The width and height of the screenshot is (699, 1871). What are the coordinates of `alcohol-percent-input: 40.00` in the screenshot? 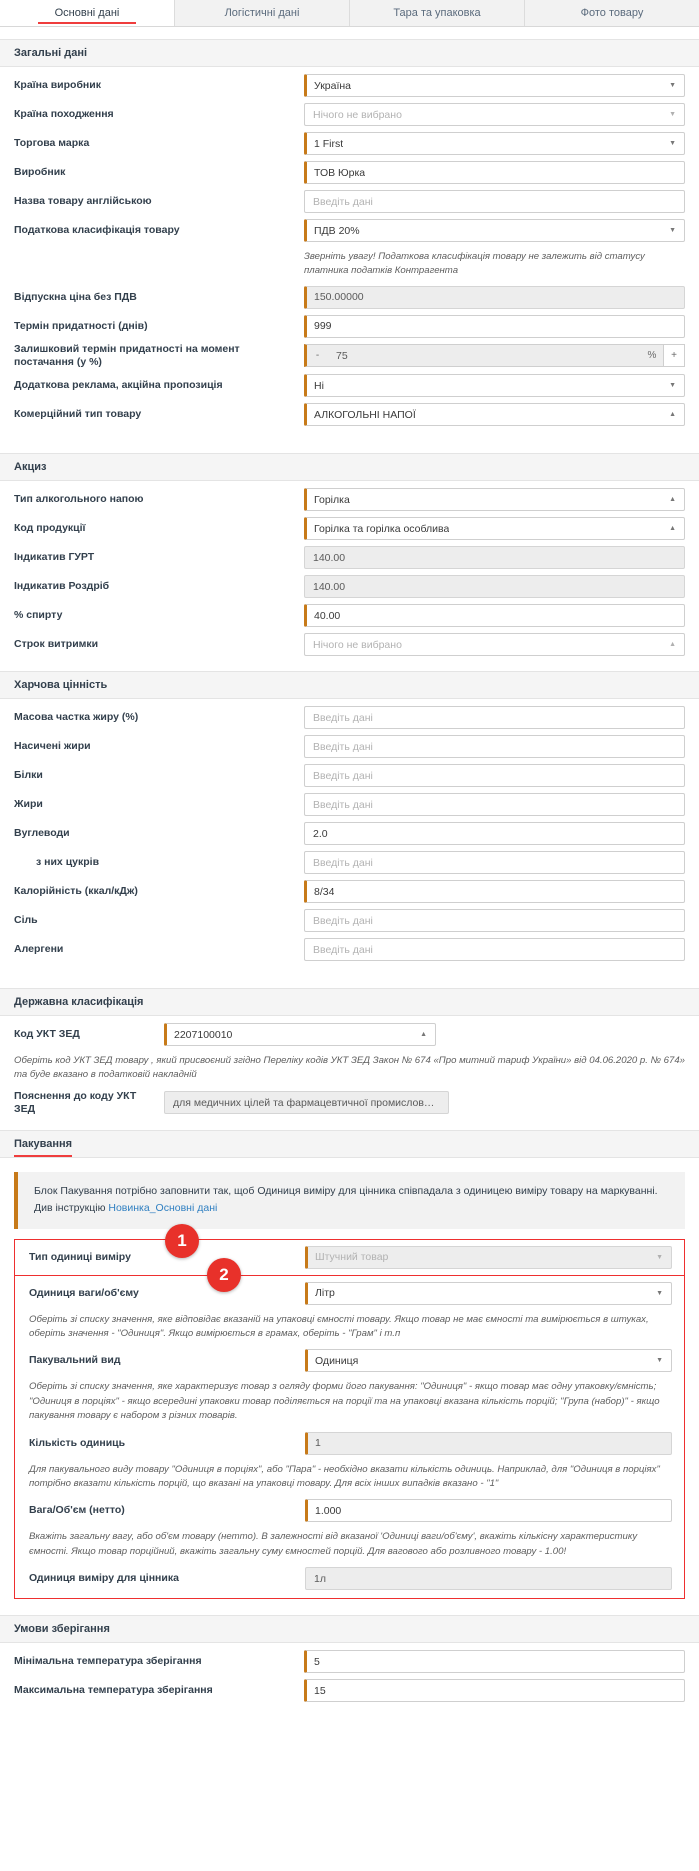 It's located at (494, 616).